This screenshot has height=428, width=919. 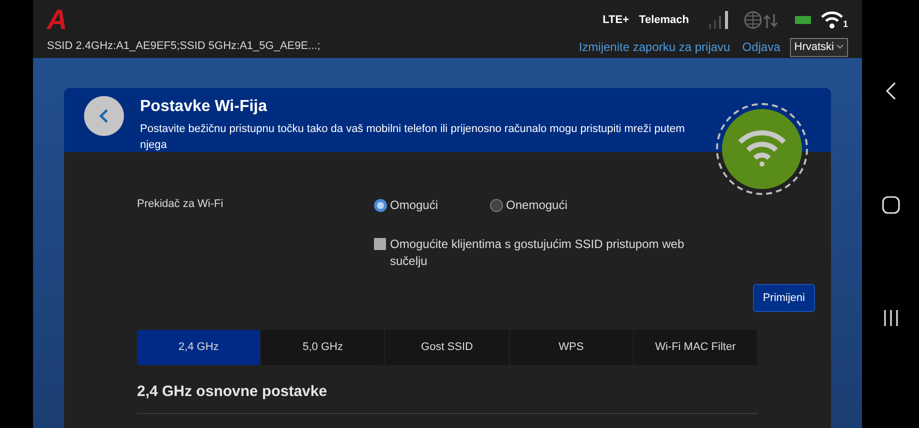 I want to click on globe-arrows-icon, so click(x=760, y=20).